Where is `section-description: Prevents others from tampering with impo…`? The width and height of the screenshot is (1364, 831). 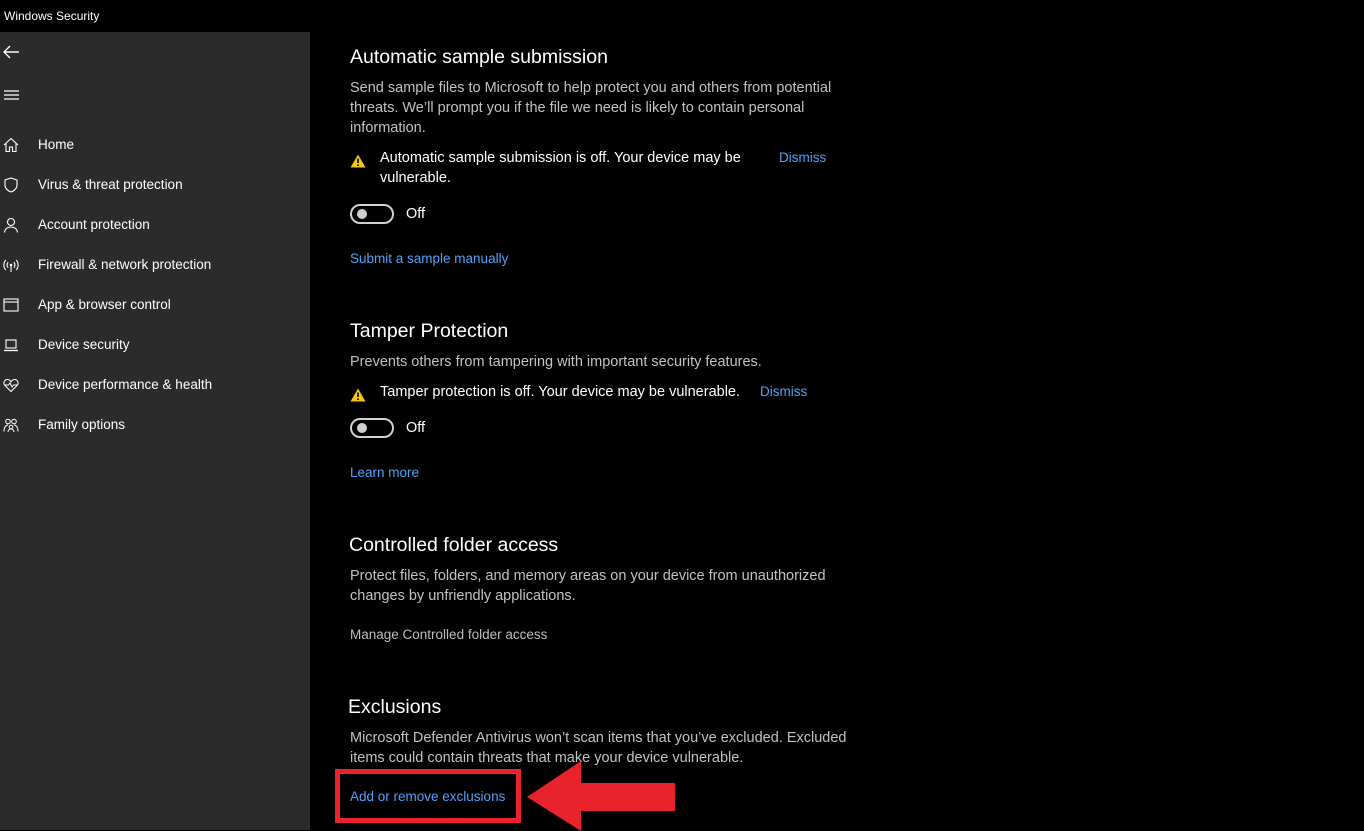
section-description: Prevents others from tampering with impo… is located at coordinates (556, 362).